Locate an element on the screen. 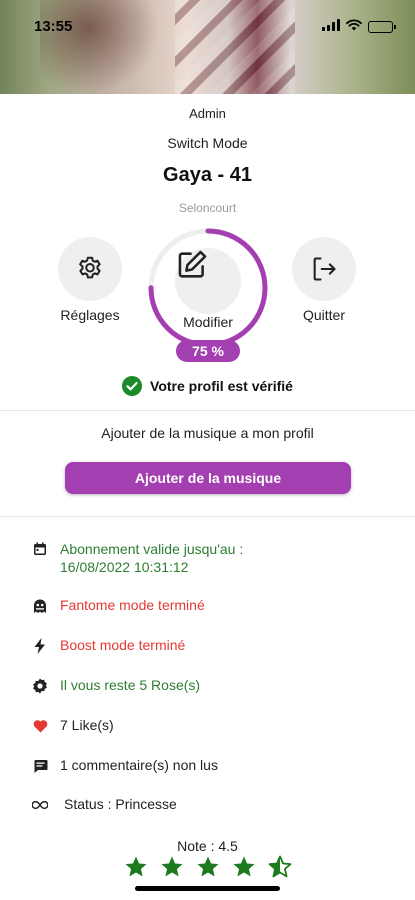  edit-label: Modifier is located at coordinates (208, 322).